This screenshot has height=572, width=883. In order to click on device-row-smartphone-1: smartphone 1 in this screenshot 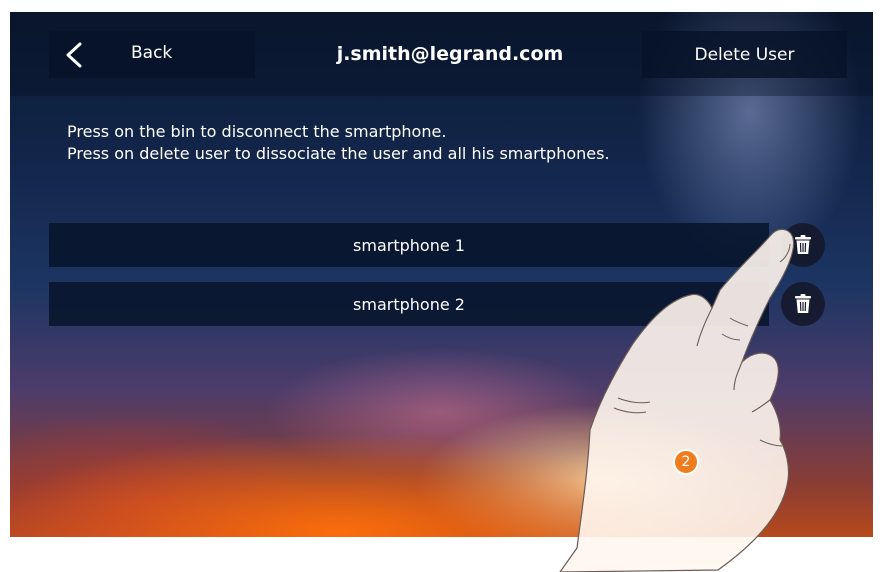, I will do `click(409, 245)`.